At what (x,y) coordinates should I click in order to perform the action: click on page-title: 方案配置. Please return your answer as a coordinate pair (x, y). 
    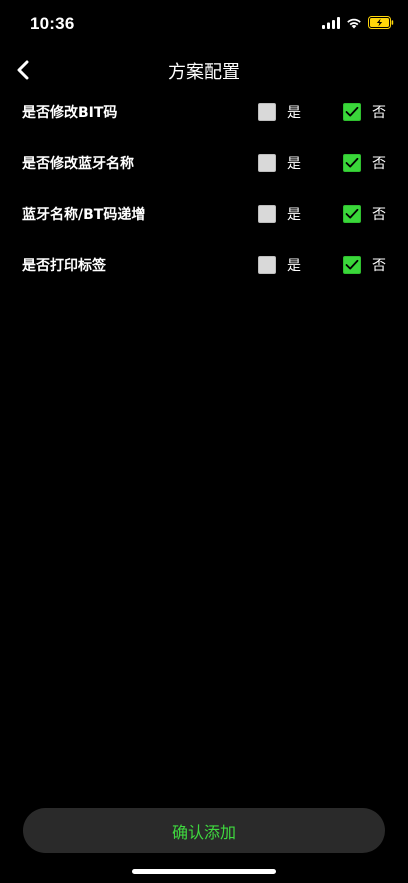
    Looking at the image, I should click on (204, 72).